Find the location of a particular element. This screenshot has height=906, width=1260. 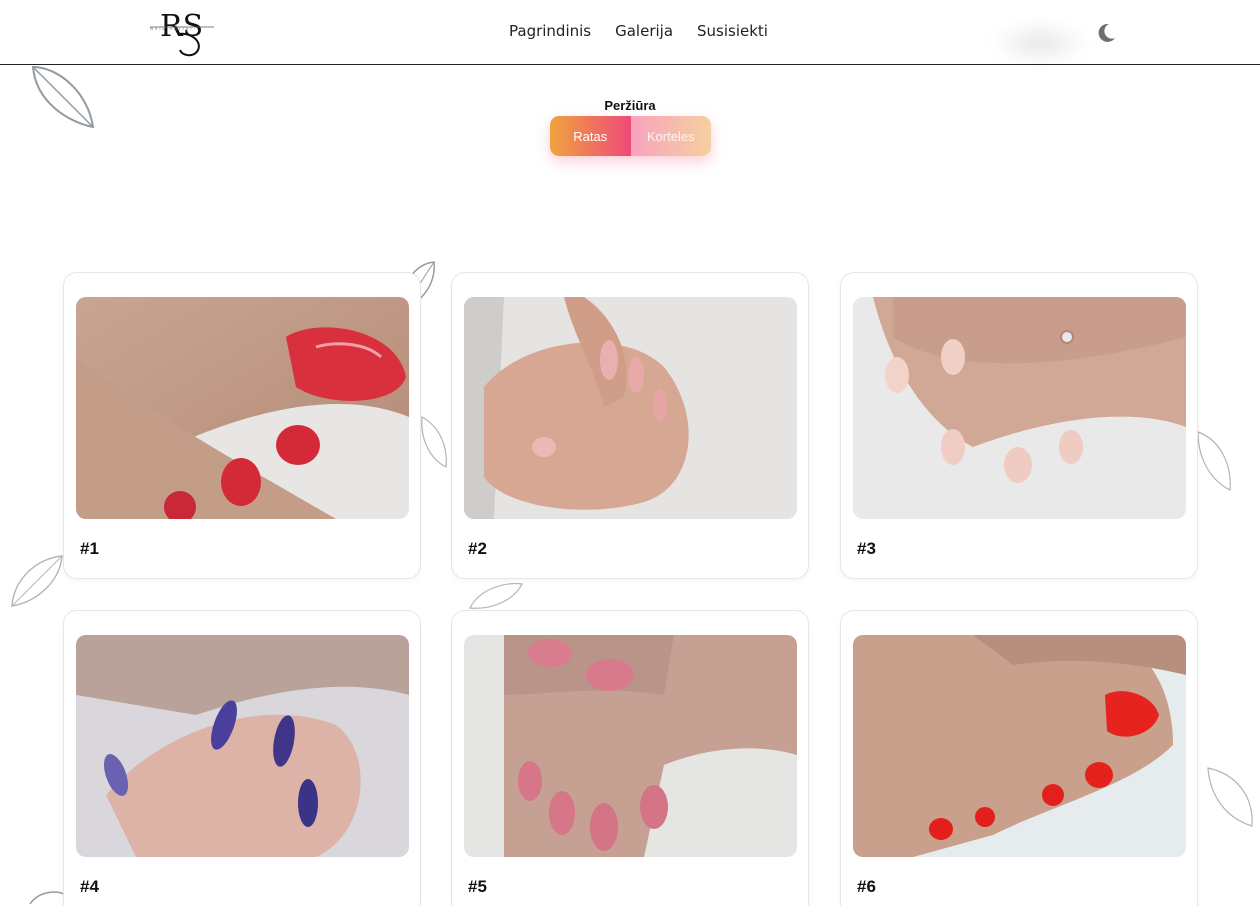

card-caption: #5 is located at coordinates (477, 886).